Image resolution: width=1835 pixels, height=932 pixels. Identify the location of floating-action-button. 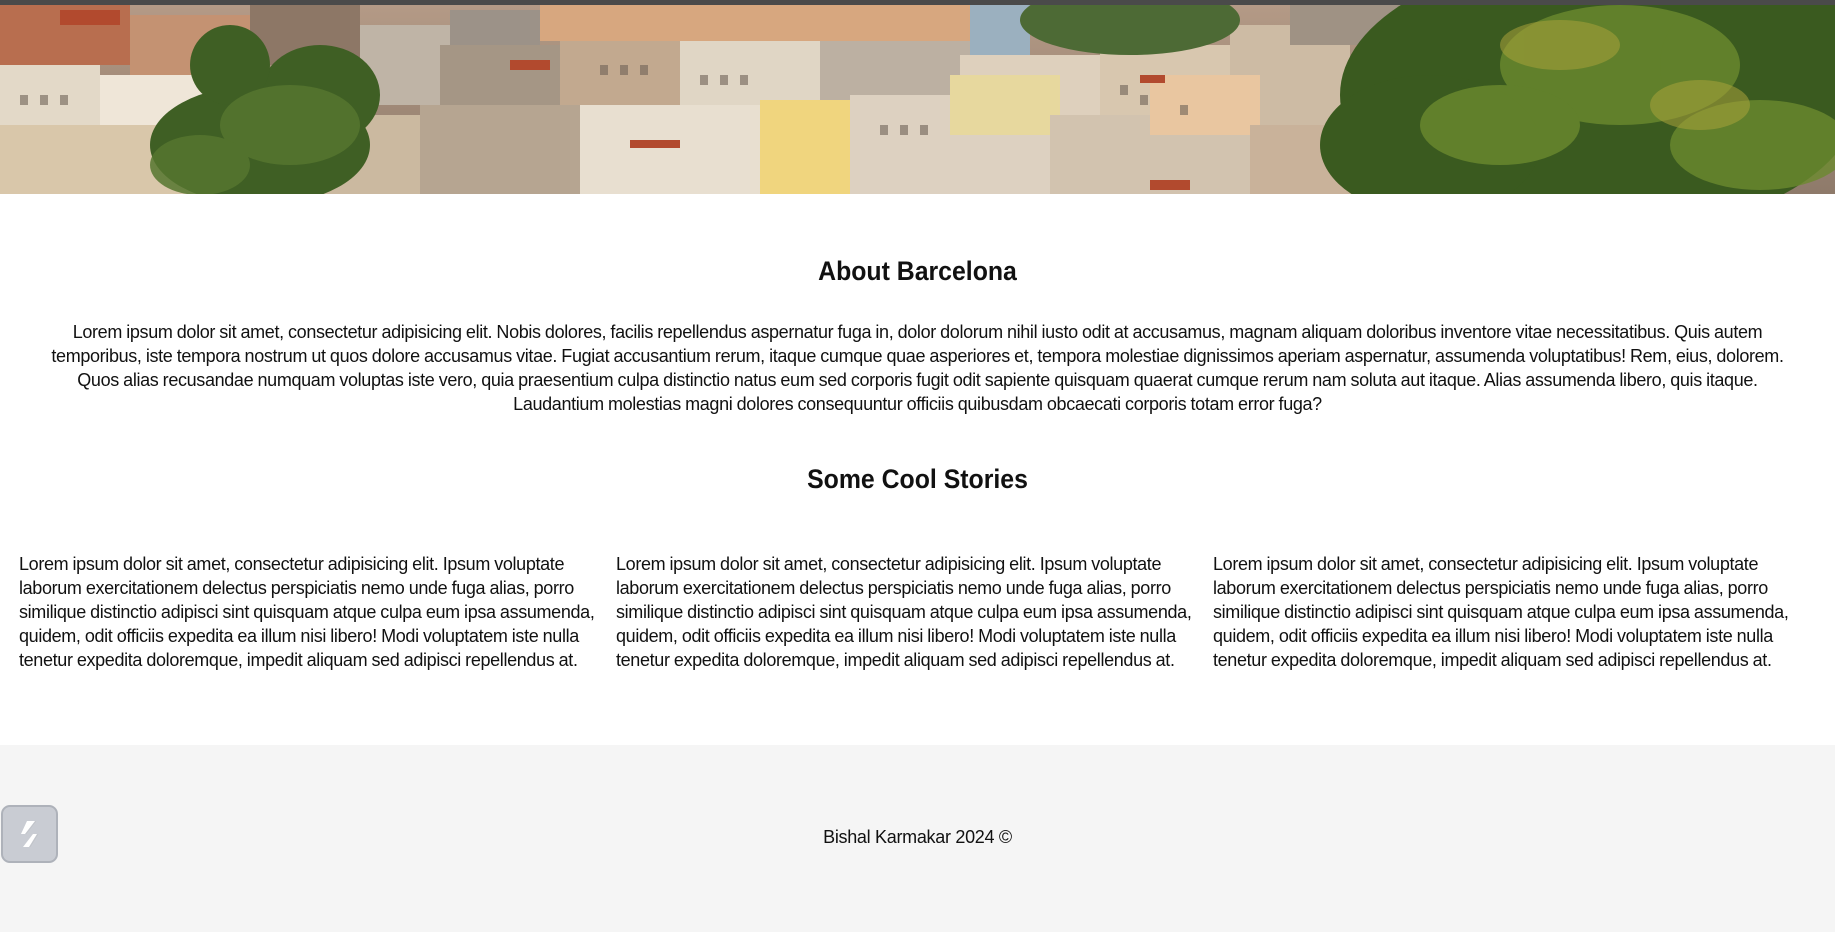
(29, 834).